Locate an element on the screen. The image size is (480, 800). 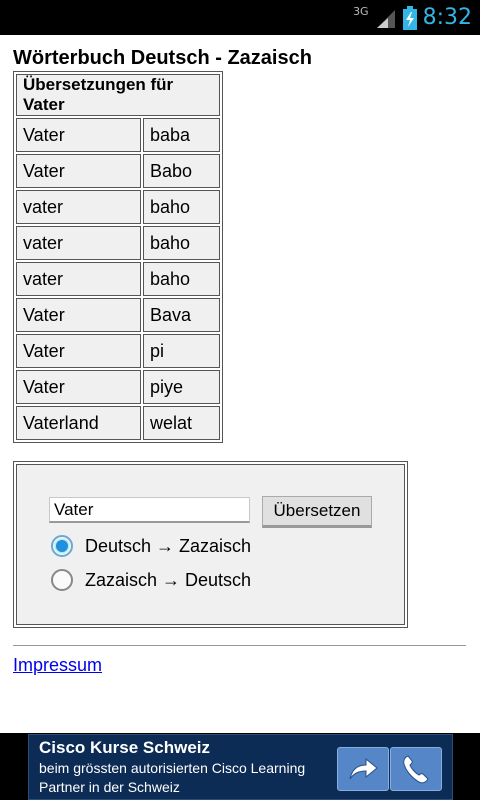
word-input is located at coordinates (149, 510).